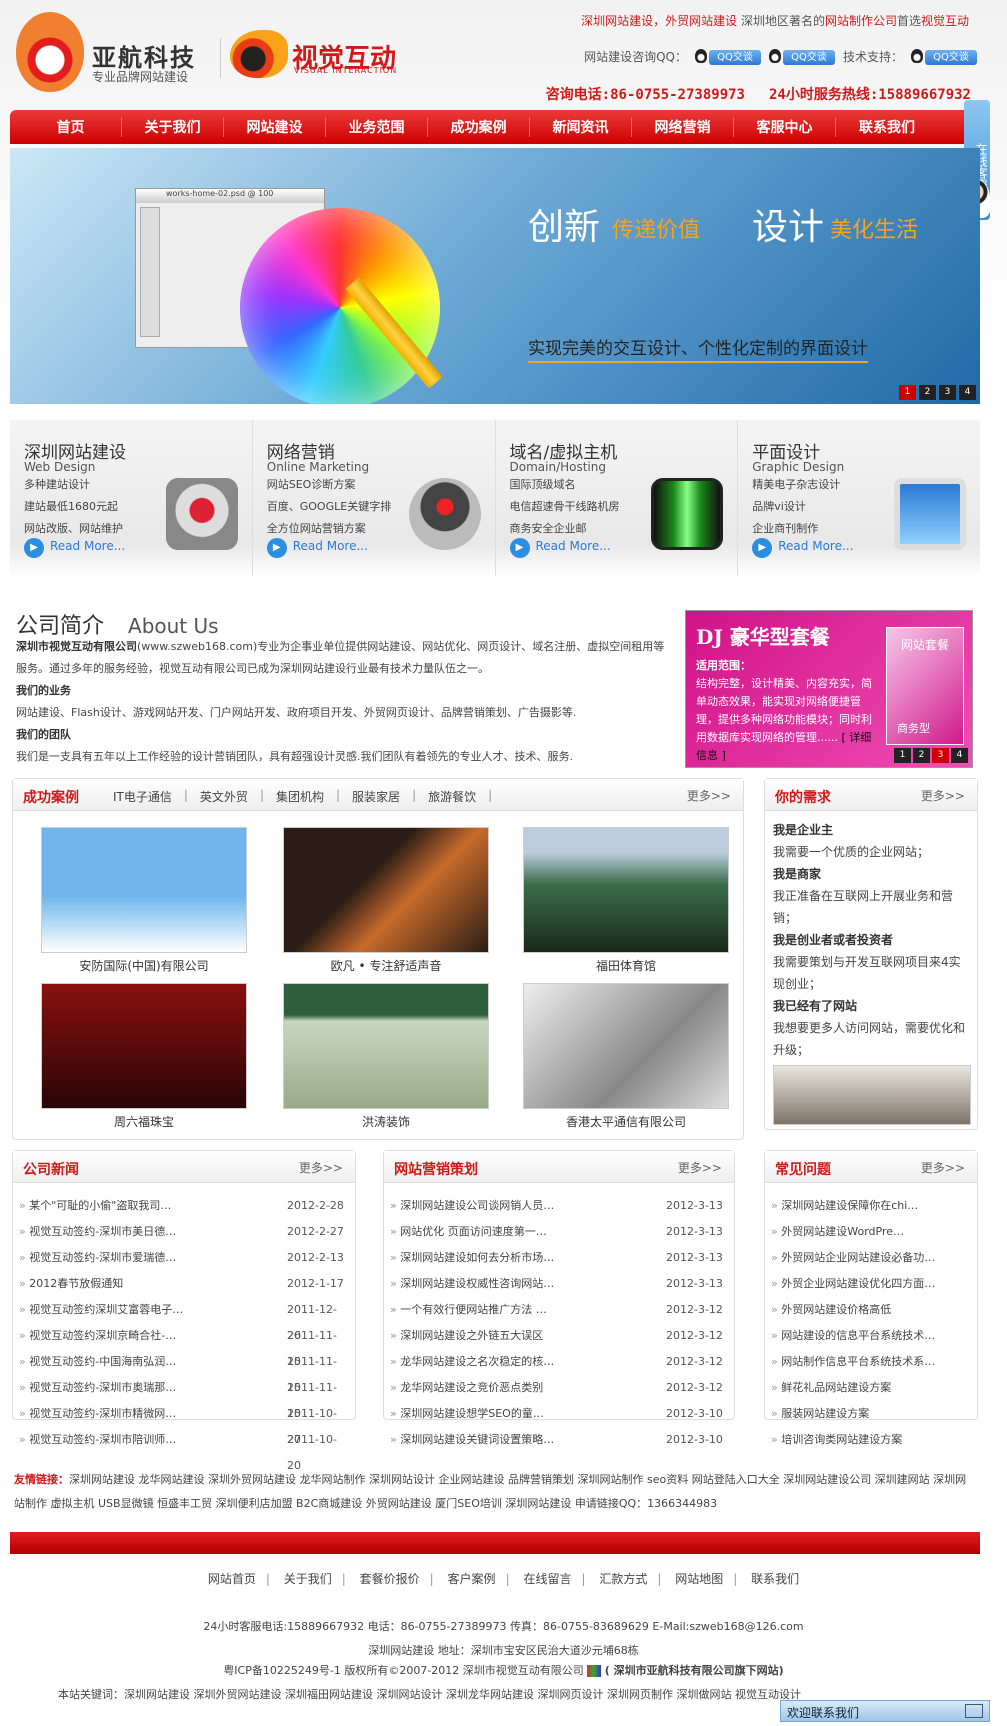 This screenshot has width=1007, height=1726. What do you see at coordinates (472, 1579) in the screenshot?
I see `footer-link: 客户案例` at bounding box center [472, 1579].